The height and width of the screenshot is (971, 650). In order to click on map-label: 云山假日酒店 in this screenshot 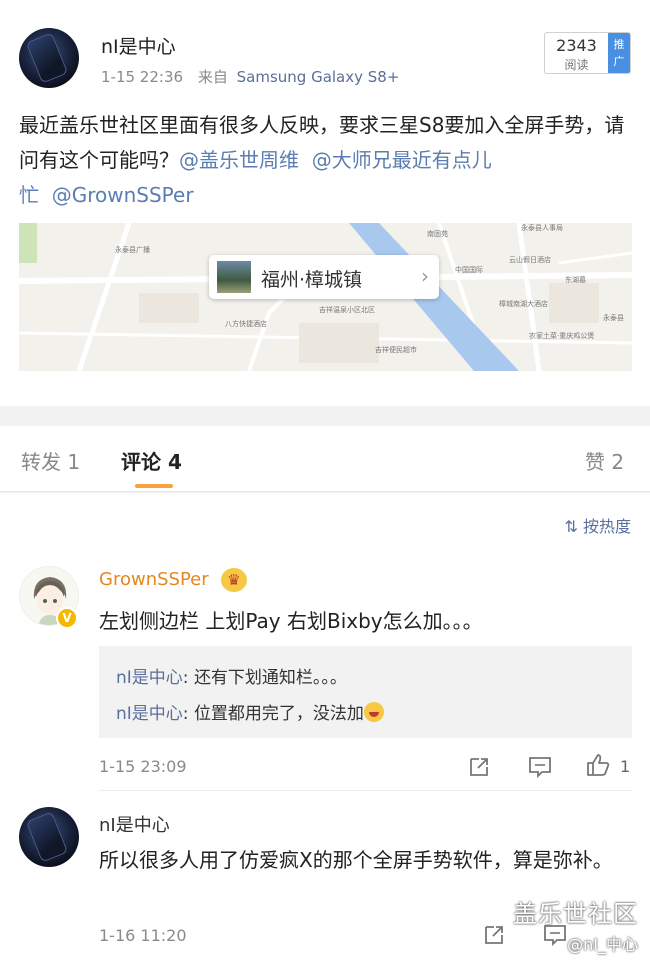, I will do `click(530, 260)`.